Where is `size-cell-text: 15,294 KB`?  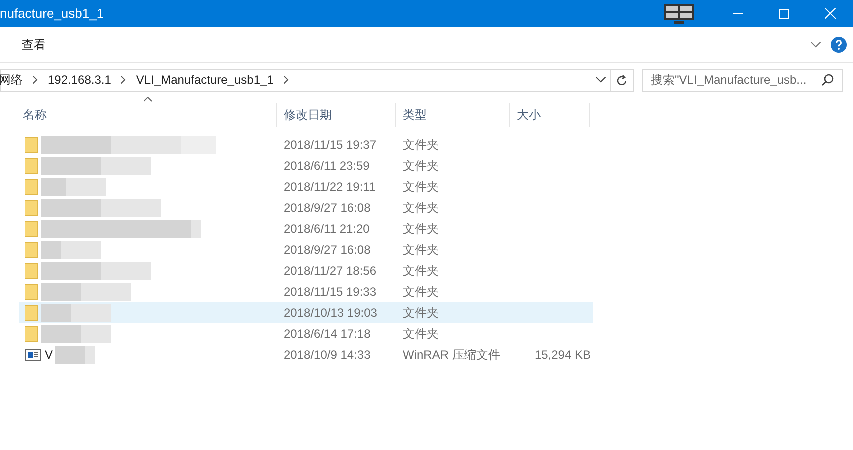
size-cell-text: 15,294 KB is located at coordinates (562, 355).